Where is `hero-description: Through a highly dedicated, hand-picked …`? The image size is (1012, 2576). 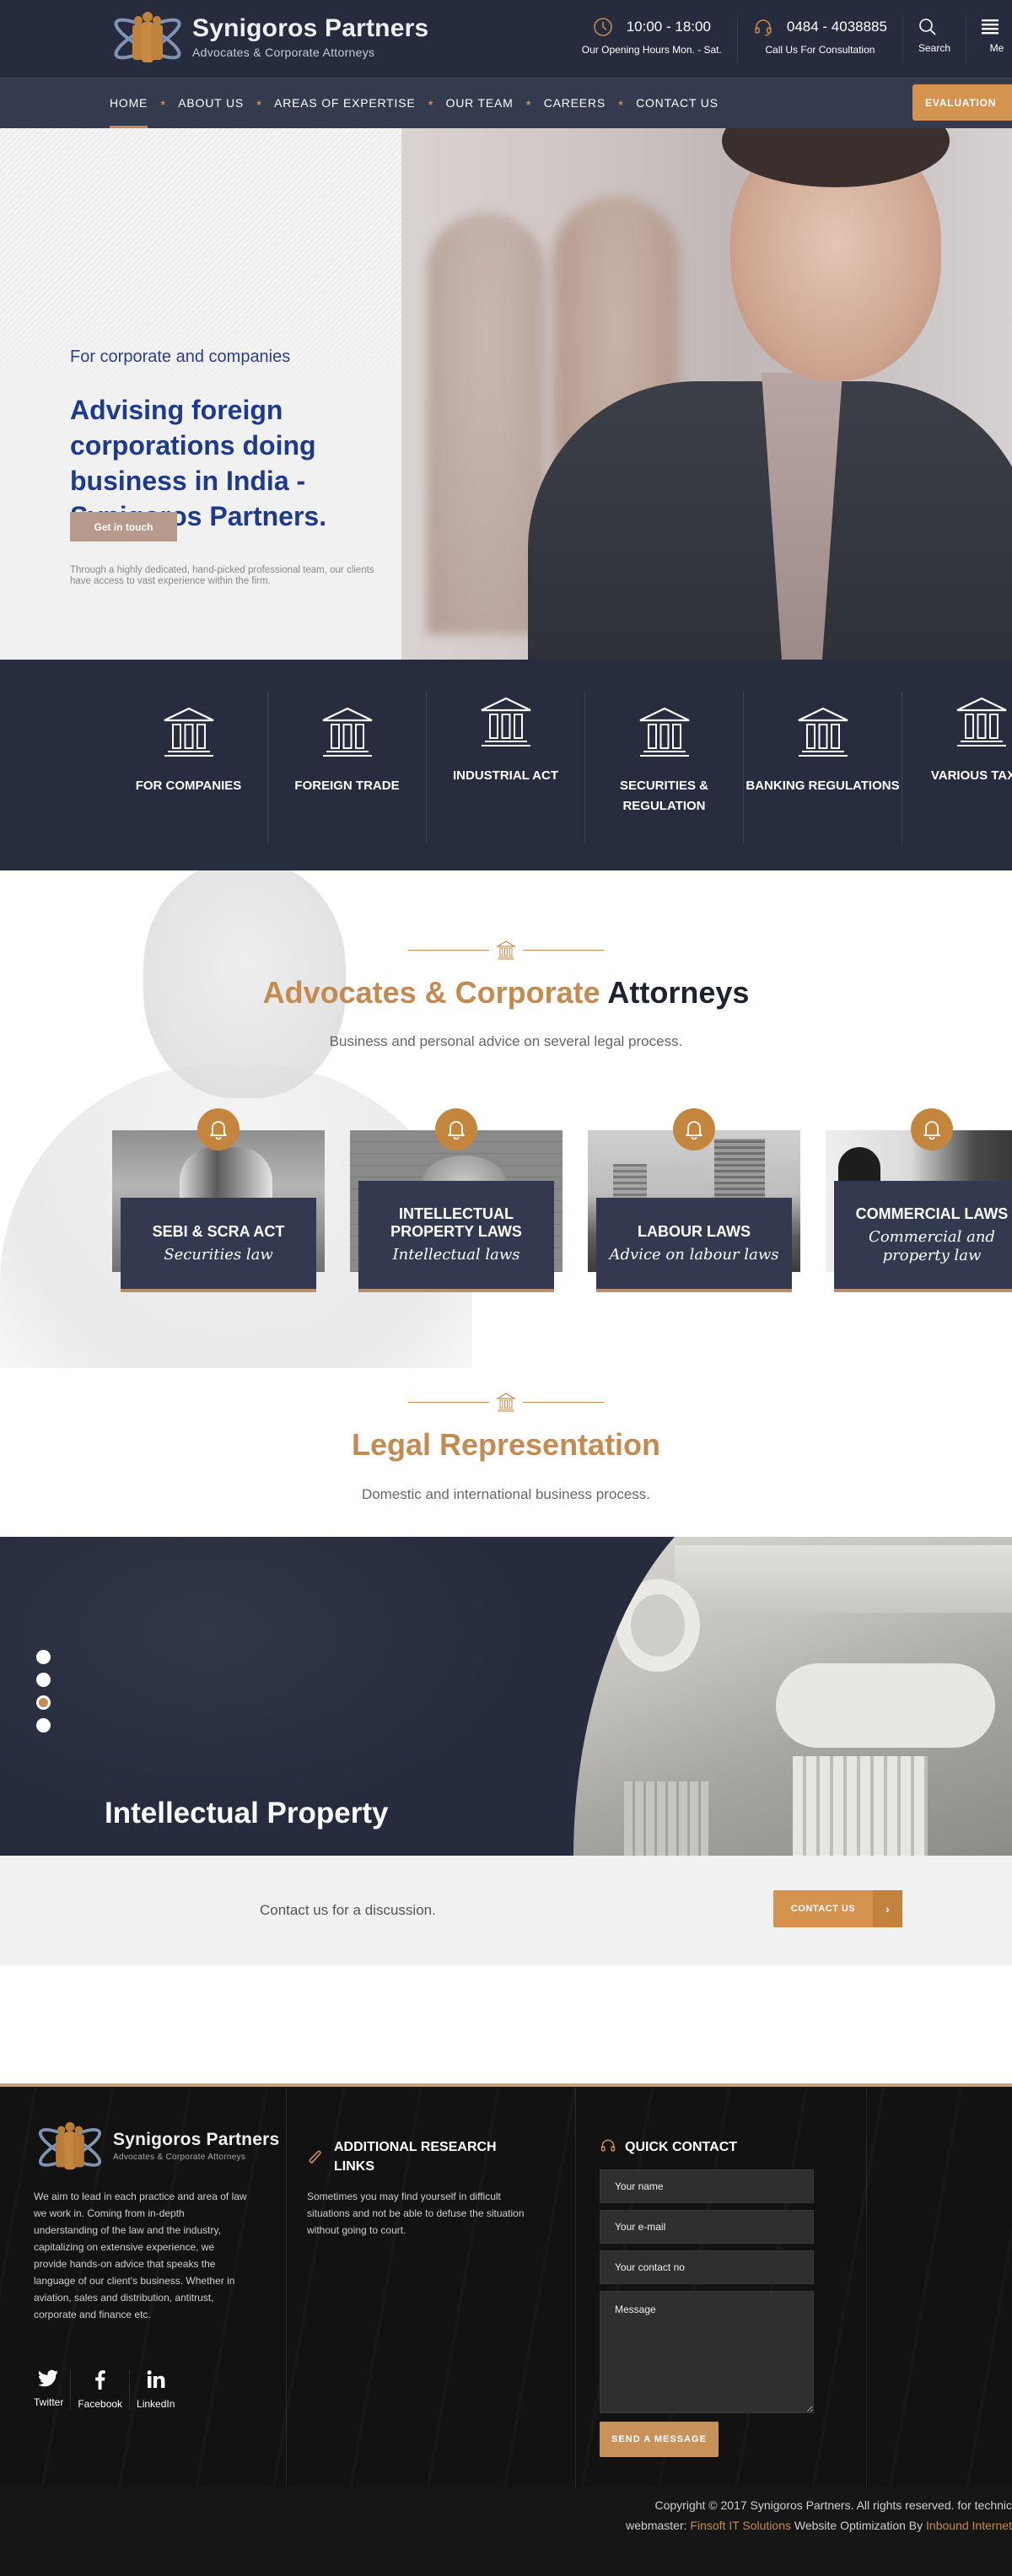
hero-description: Through a highly dedicated, hand-picked … is located at coordinates (222, 575).